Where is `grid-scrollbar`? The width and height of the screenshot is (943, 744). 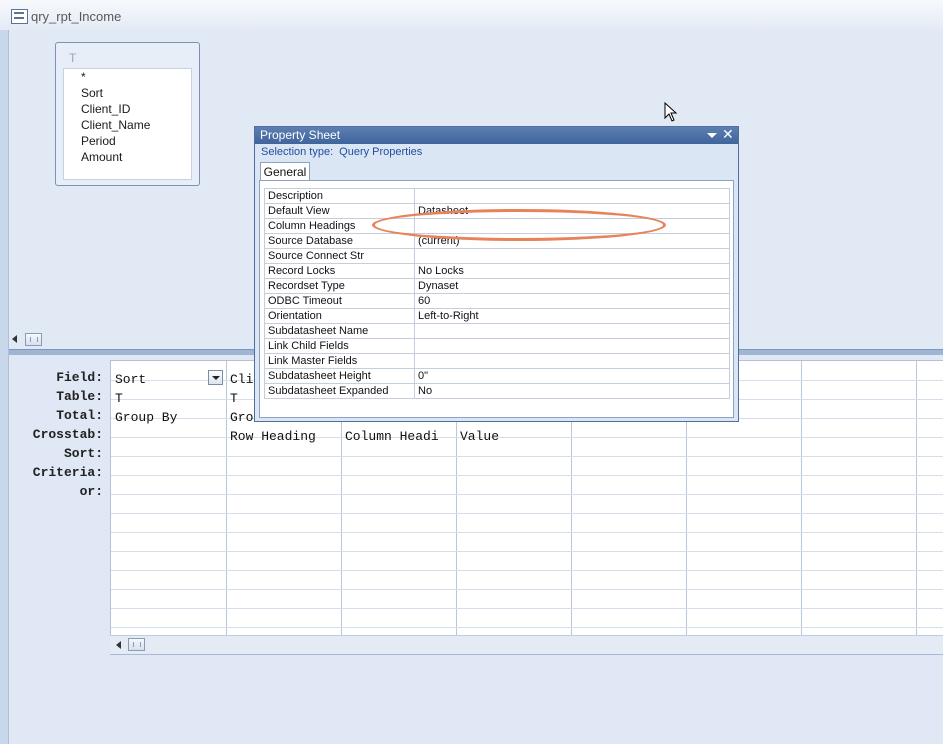 grid-scrollbar is located at coordinates (526, 645).